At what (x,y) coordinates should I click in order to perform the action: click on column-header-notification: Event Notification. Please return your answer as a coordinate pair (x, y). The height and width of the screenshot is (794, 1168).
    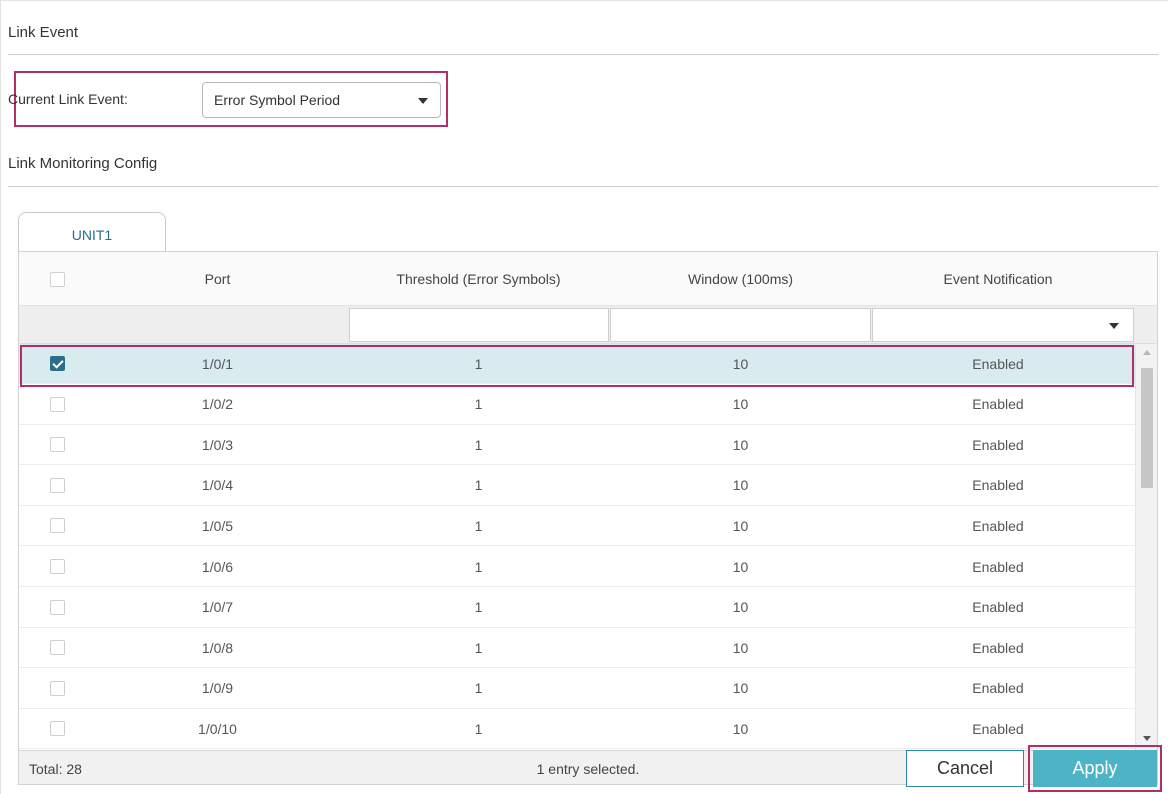
    Looking at the image, I should click on (998, 278).